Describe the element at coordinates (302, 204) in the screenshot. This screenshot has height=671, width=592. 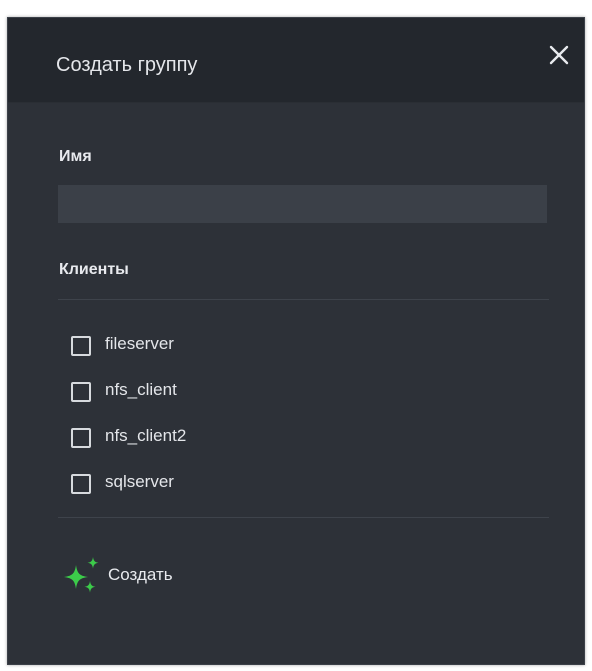
I see `name-input` at that location.